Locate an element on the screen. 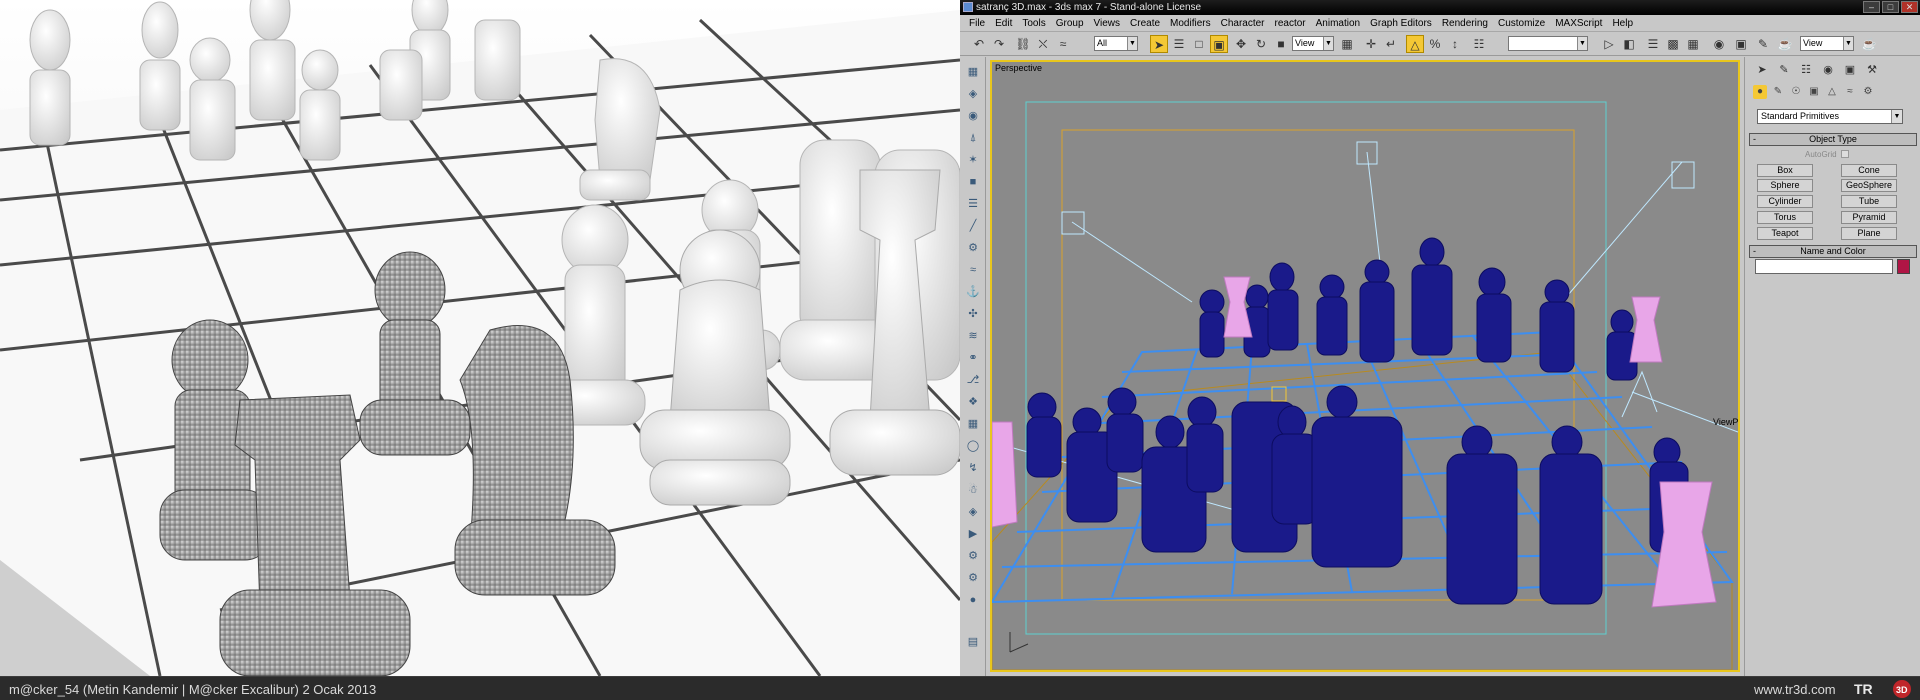 This screenshot has height=700, width=1920. edit-named-selection-icon: ☷ is located at coordinates (1479, 44).